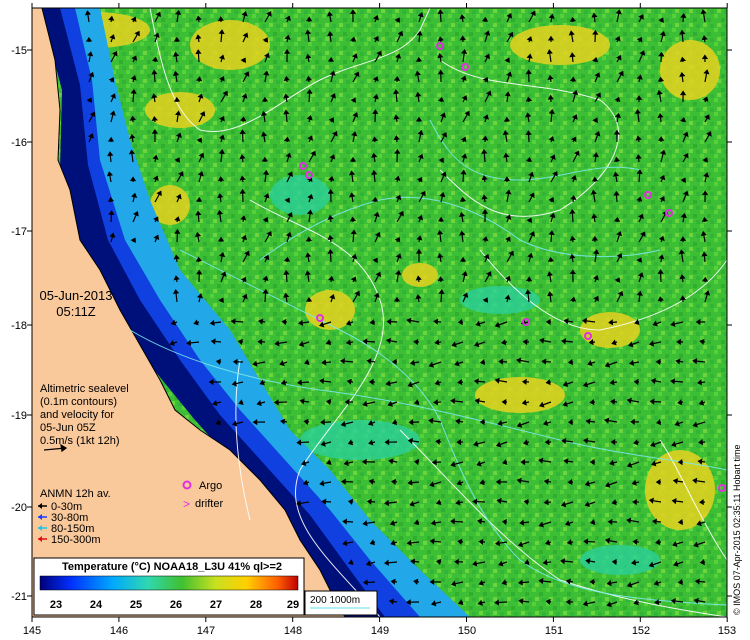 This screenshot has width=750, height=640. I want to click on svg-text: Altimetric sealevel, so click(84, 389).